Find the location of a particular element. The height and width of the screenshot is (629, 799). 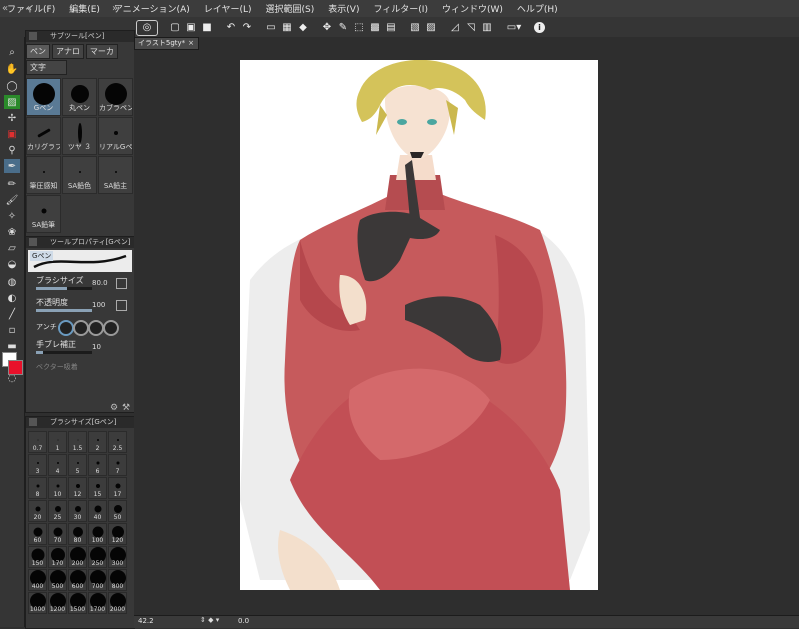

figure-icon: ╱ is located at coordinates (12, 314).